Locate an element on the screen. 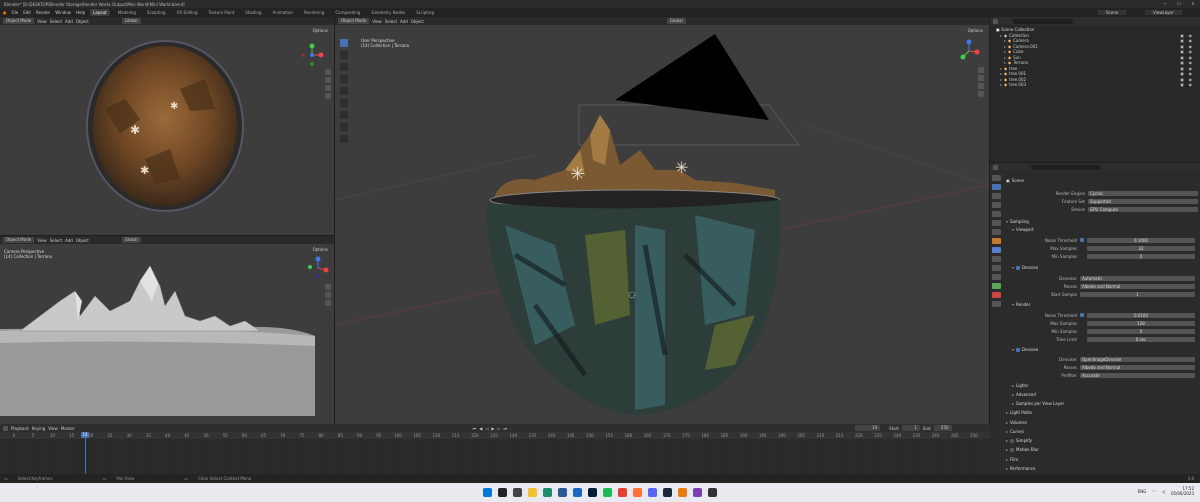 This screenshot has height=502, width=1200. viewport-denoise-checkbox is located at coordinates (1018, 267).